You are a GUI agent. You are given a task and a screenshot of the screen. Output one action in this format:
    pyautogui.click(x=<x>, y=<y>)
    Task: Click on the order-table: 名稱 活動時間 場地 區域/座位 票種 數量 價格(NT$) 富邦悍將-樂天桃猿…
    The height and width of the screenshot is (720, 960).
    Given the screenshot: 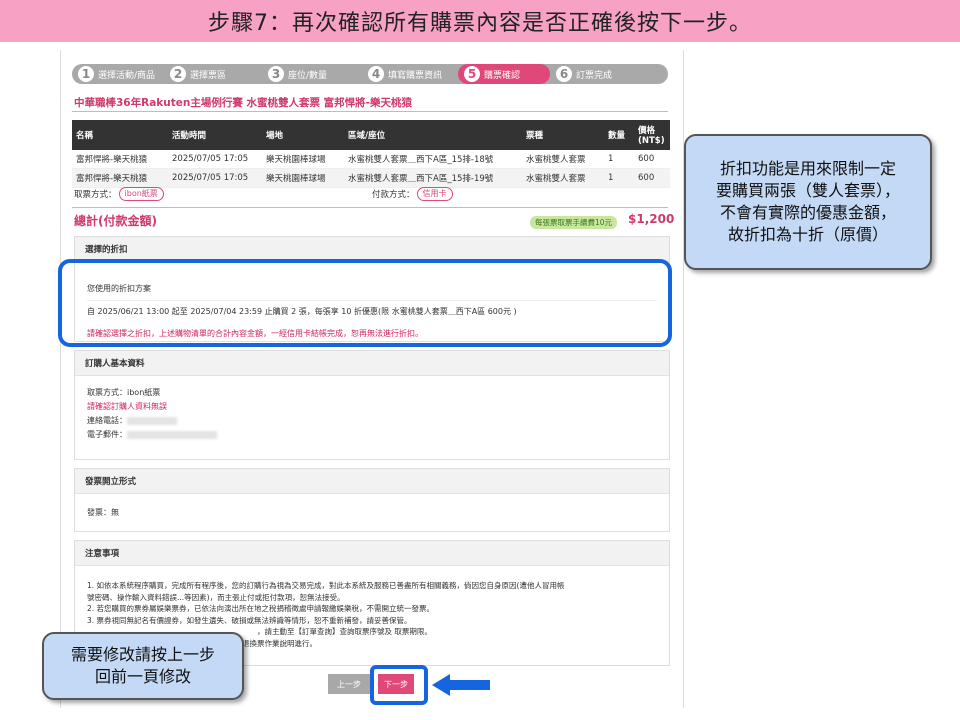 What is the action you would take?
    pyautogui.click(x=371, y=154)
    